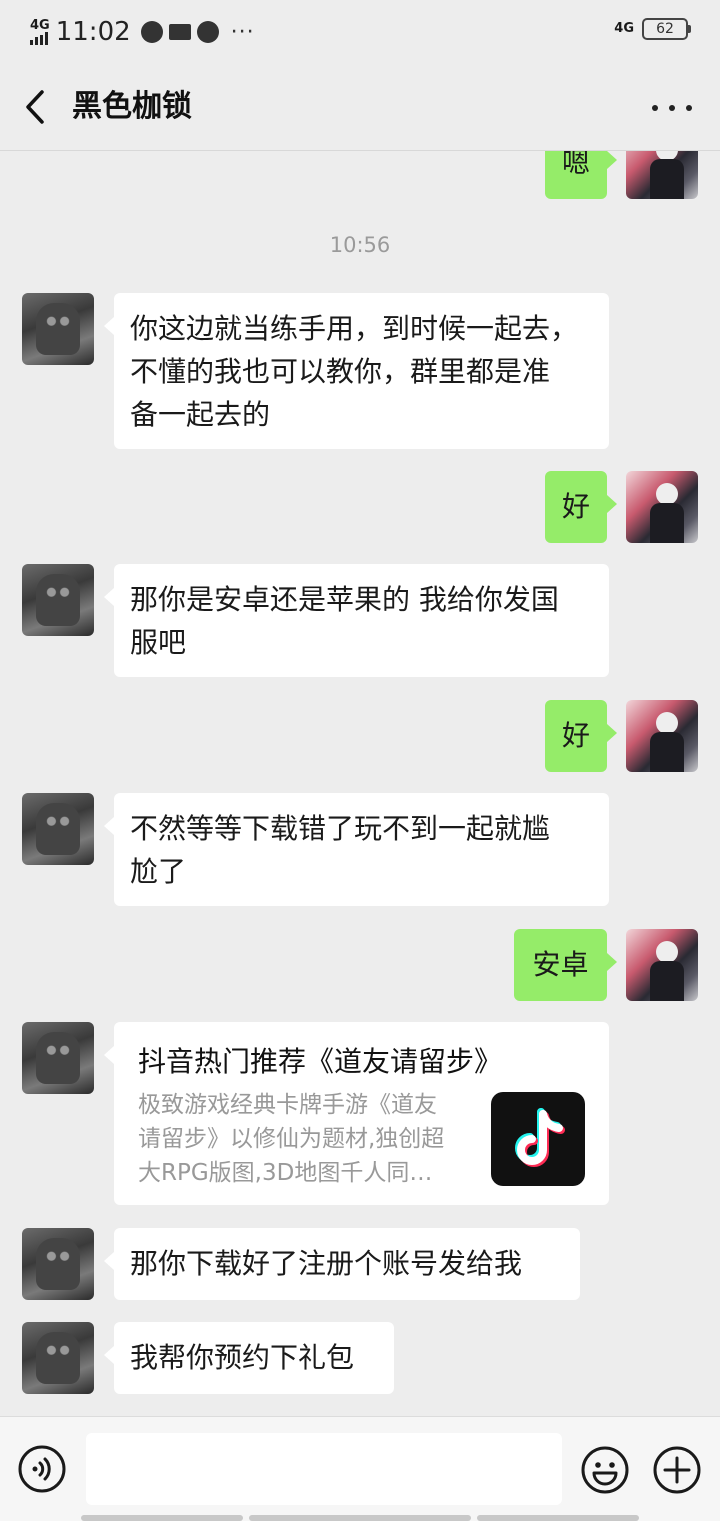  I want to click on message-bubble: 嗯, so click(581, 175).